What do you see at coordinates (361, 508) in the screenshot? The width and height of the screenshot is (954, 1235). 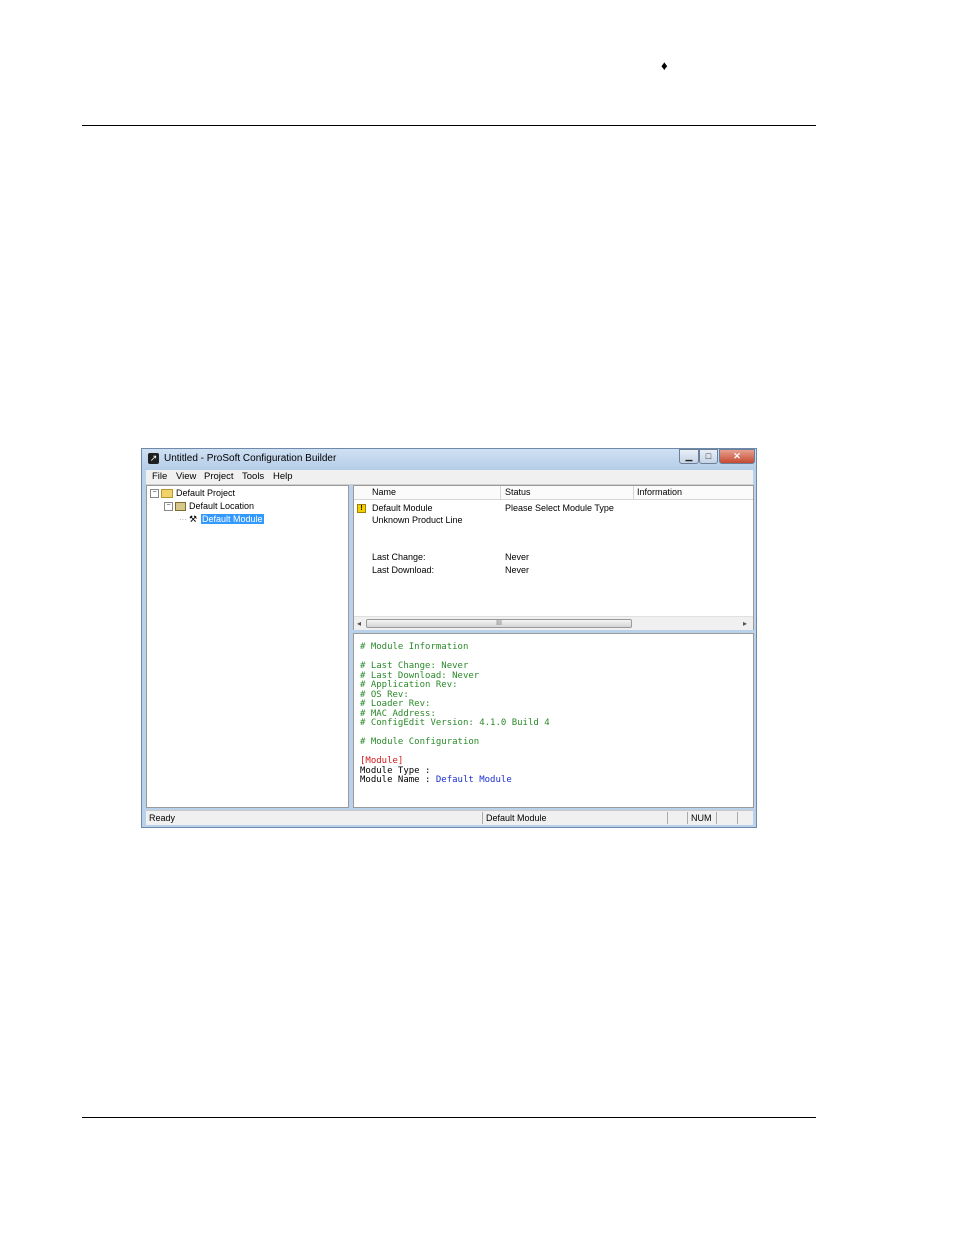 I see `warning-icon: !` at bounding box center [361, 508].